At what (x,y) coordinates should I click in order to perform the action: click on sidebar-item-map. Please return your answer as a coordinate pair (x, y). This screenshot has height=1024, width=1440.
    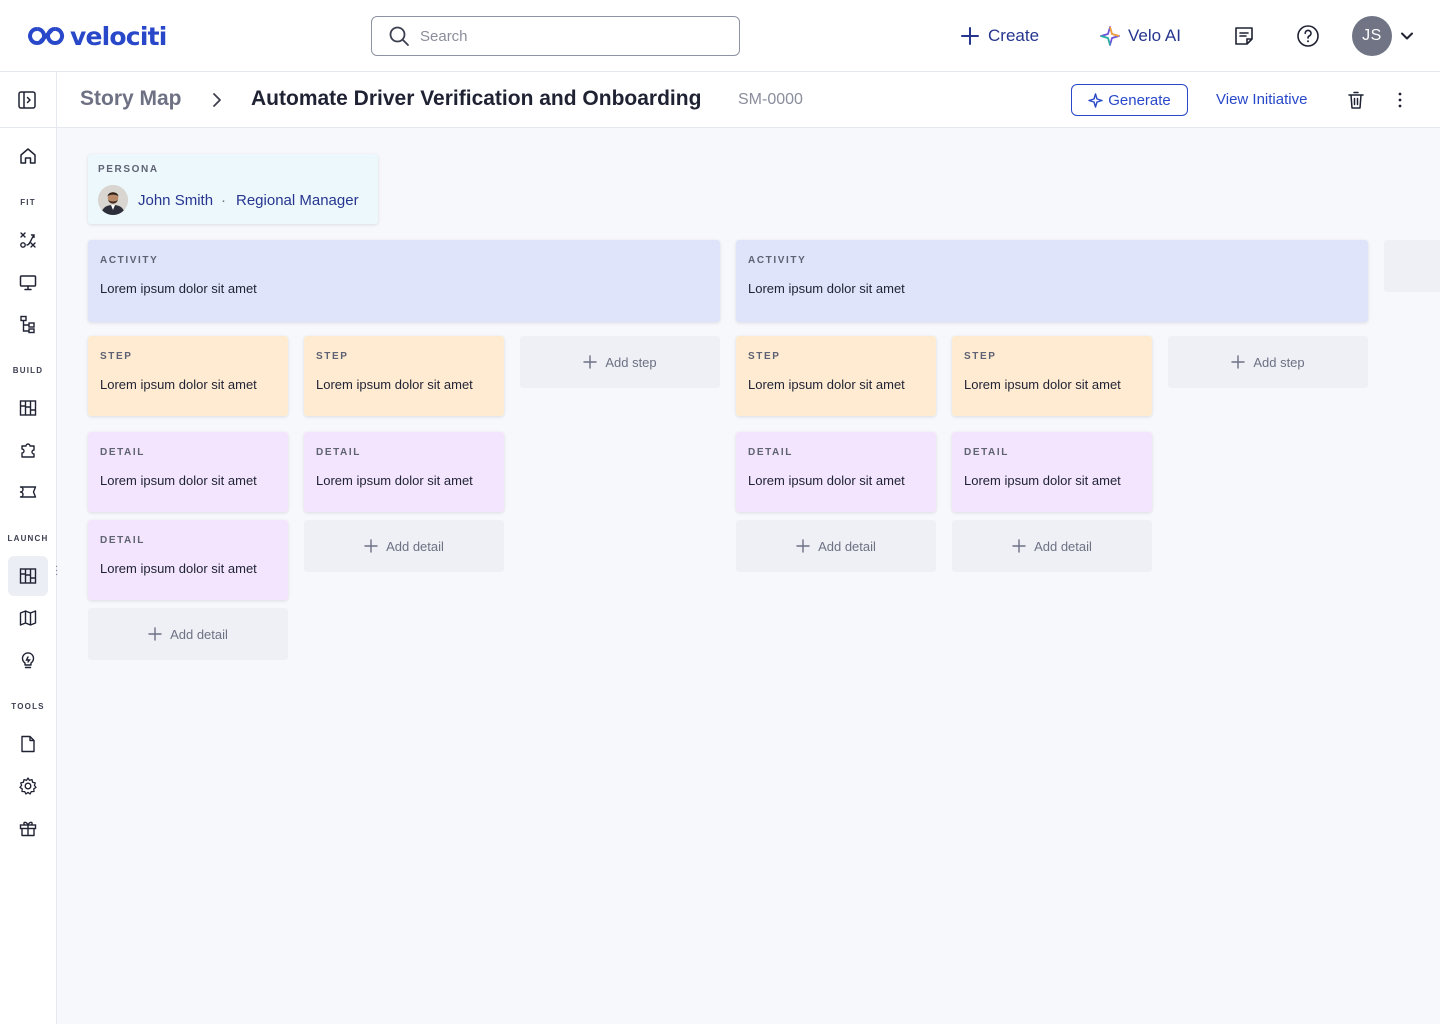
    Looking at the image, I should click on (28, 618).